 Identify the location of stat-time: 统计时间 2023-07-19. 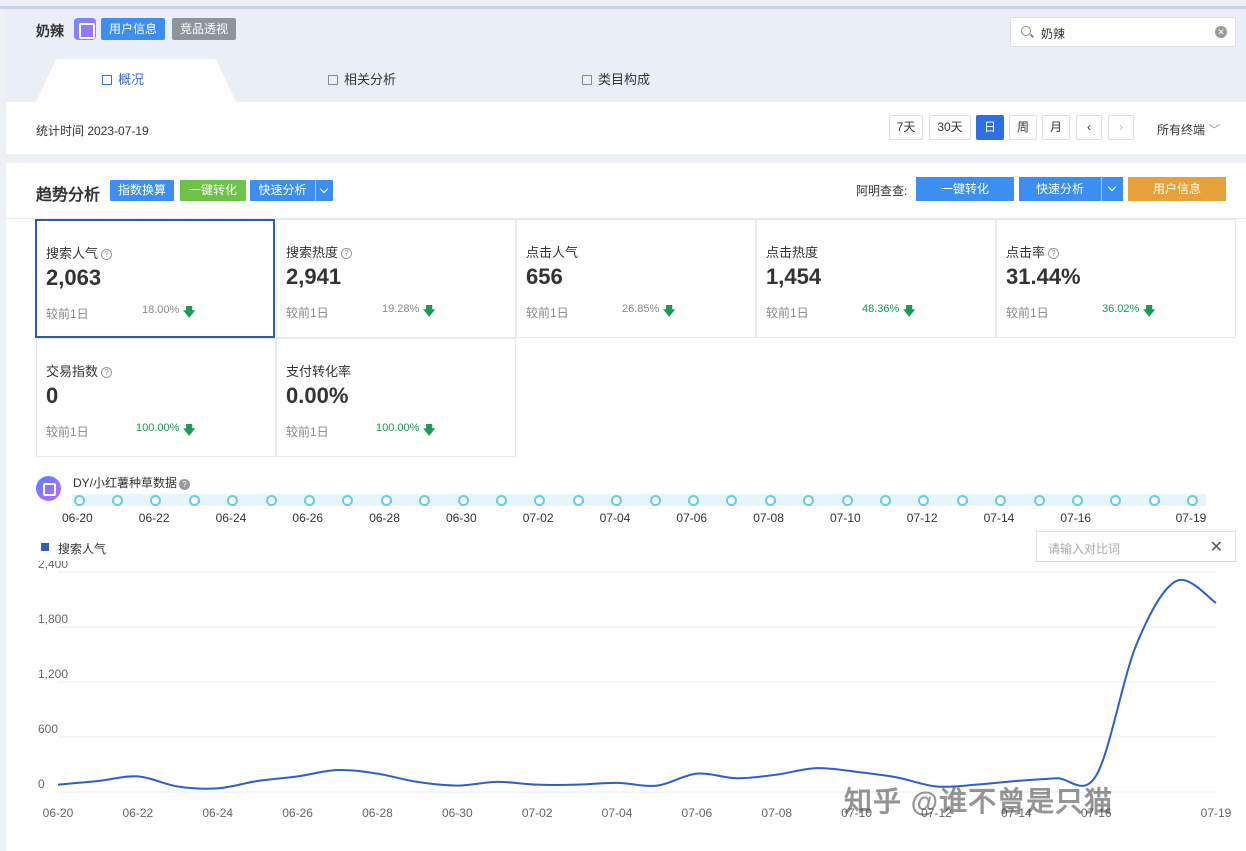
(92, 131).